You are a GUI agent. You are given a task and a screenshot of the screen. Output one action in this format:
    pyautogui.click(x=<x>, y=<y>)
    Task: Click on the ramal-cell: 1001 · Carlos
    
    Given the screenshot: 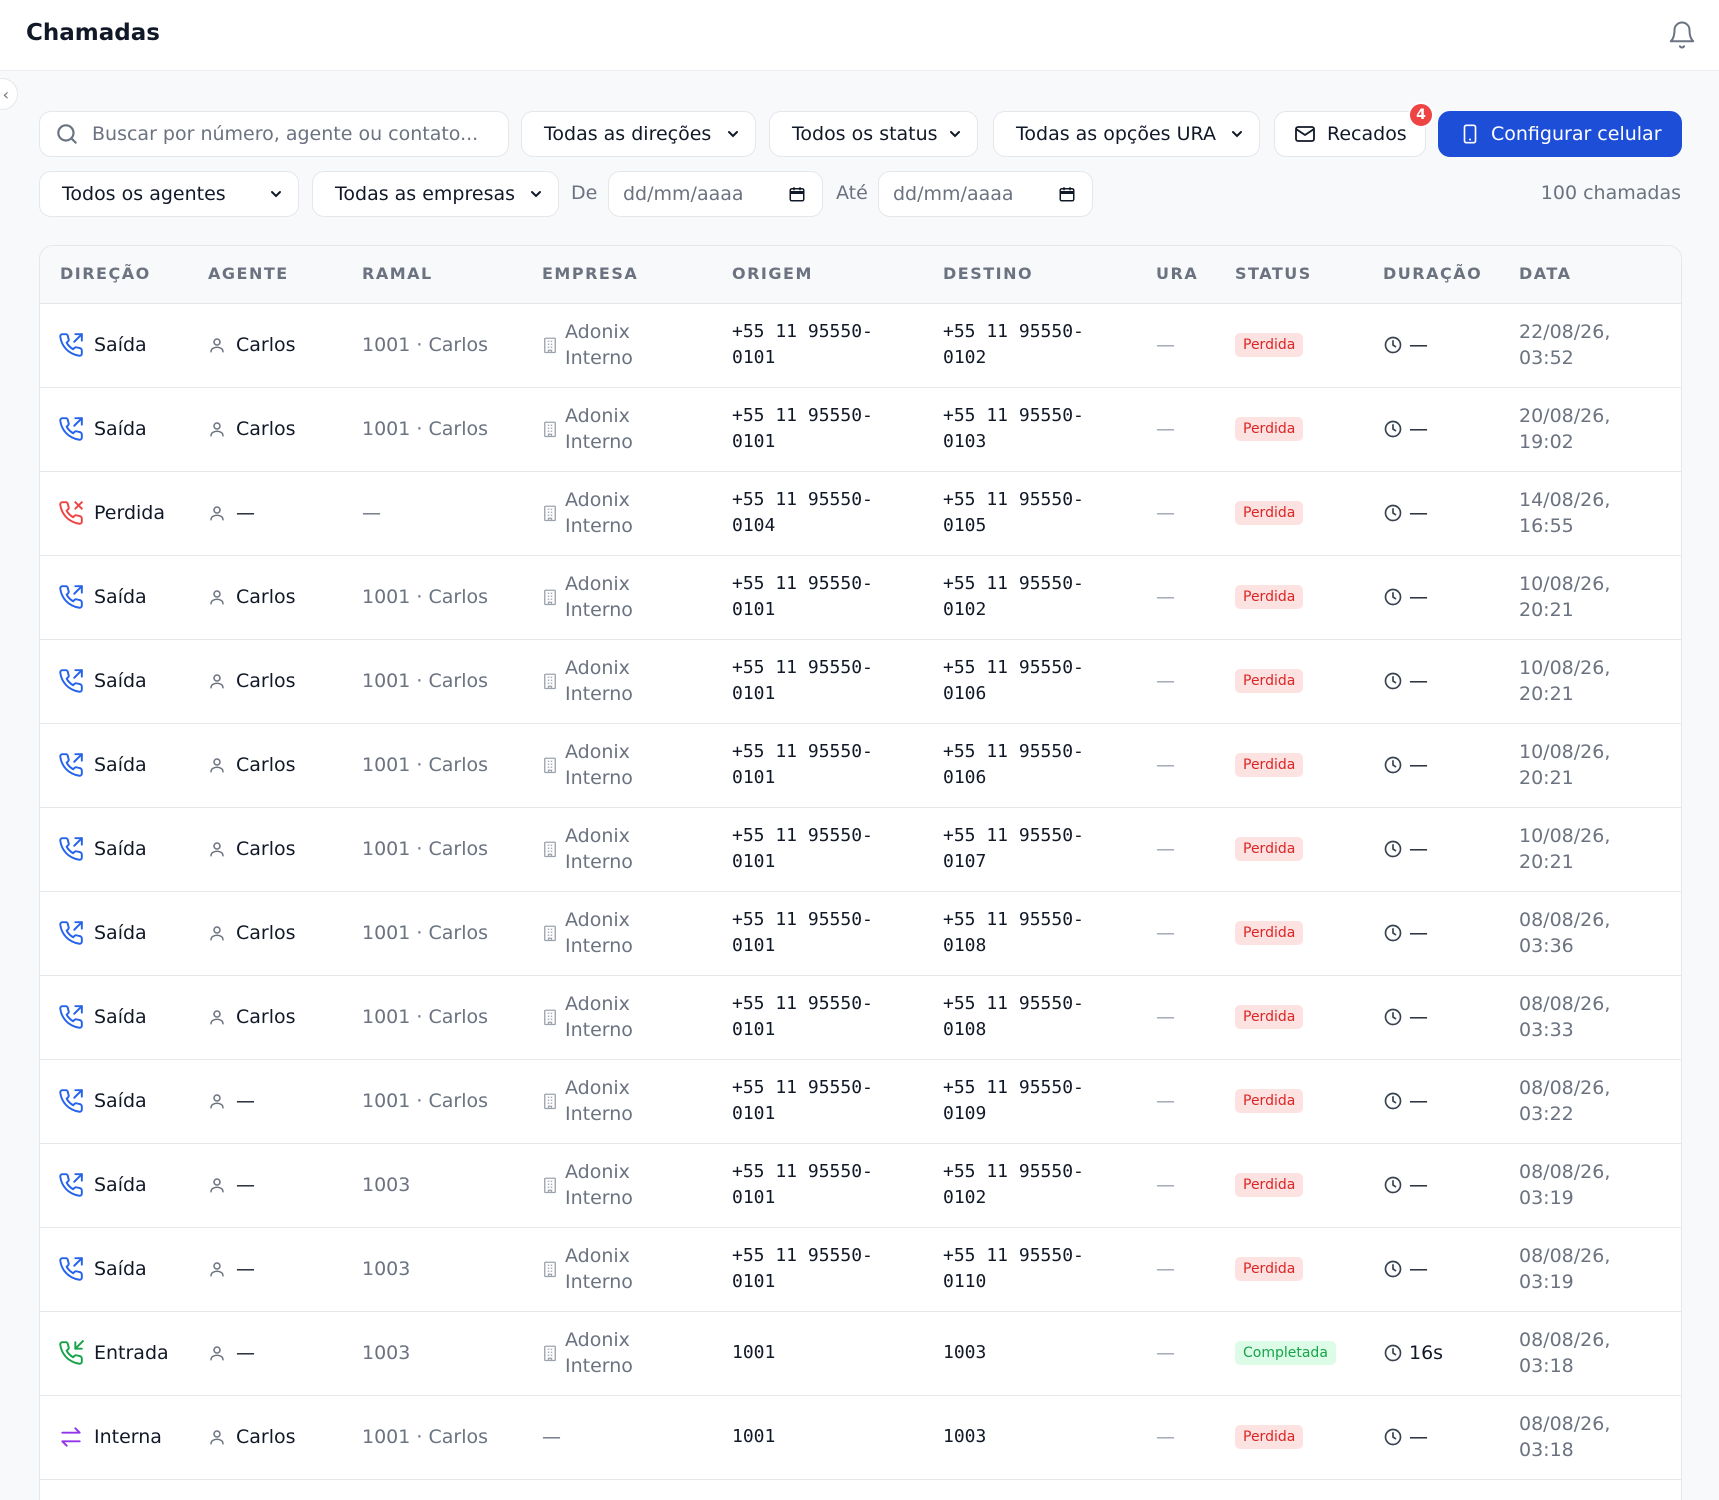 What is the action you would take?
    pyautogui.click(x=425, y=933)
    